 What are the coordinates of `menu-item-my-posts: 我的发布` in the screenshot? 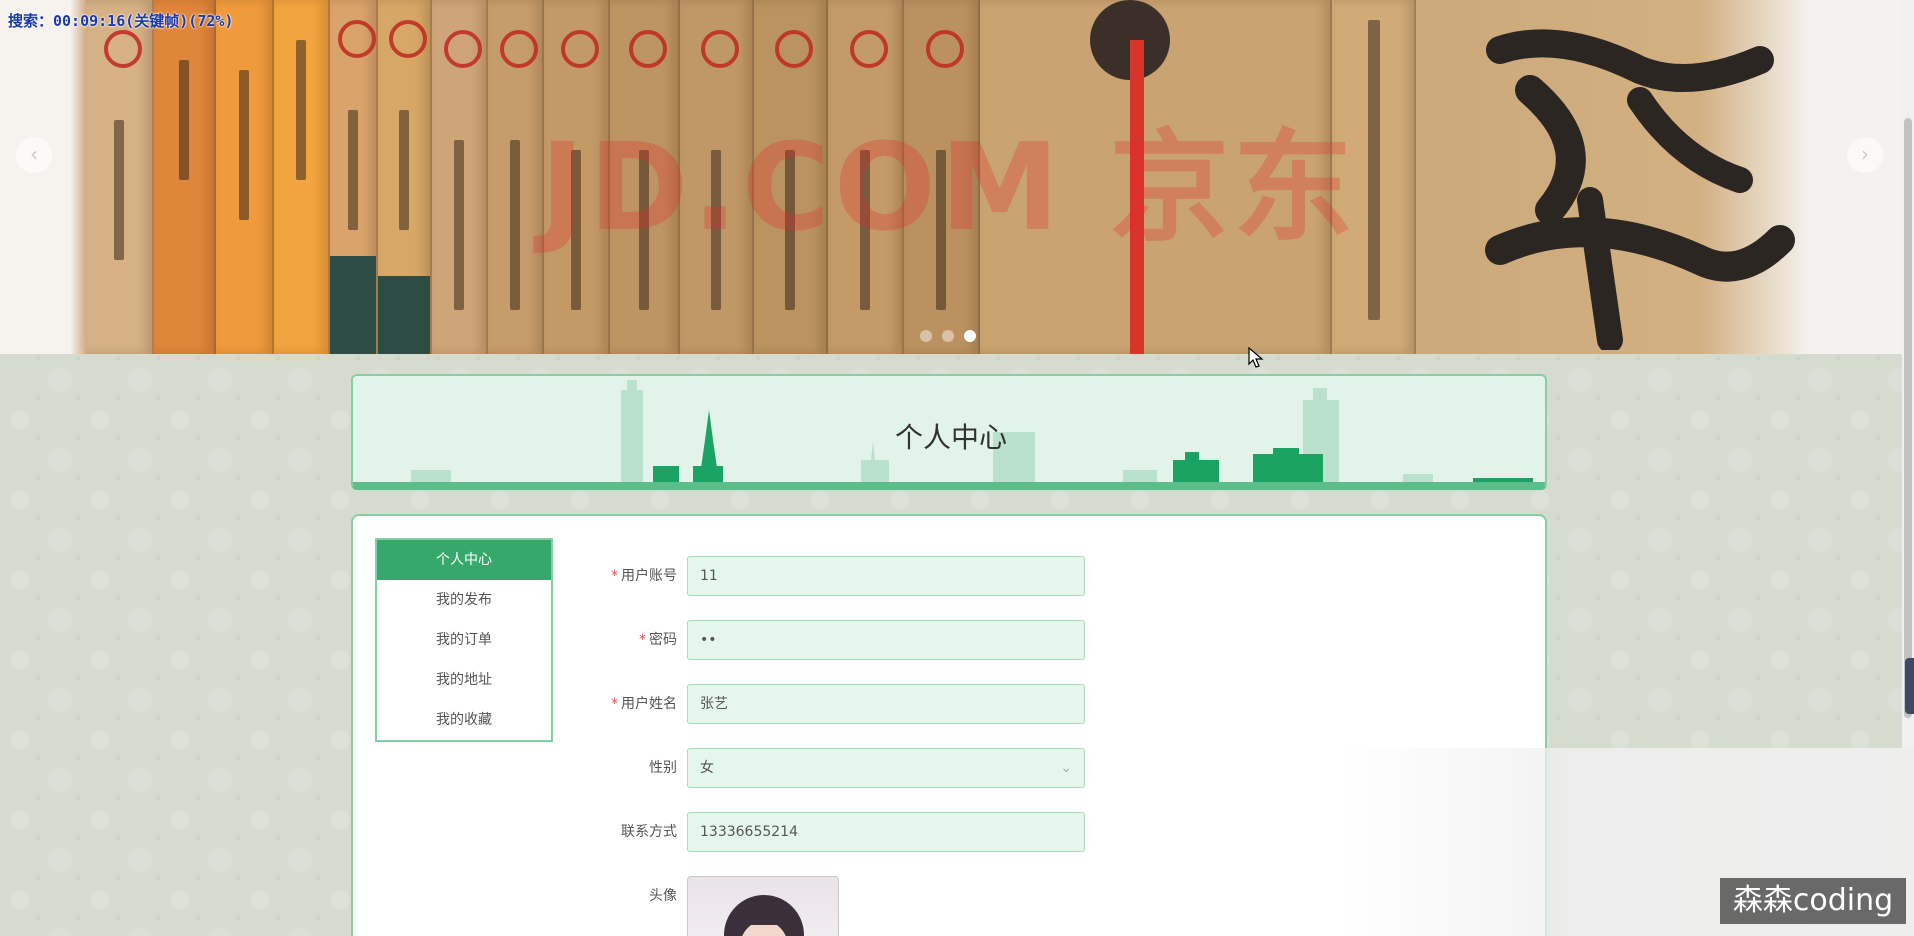 It's located at (464, 600).